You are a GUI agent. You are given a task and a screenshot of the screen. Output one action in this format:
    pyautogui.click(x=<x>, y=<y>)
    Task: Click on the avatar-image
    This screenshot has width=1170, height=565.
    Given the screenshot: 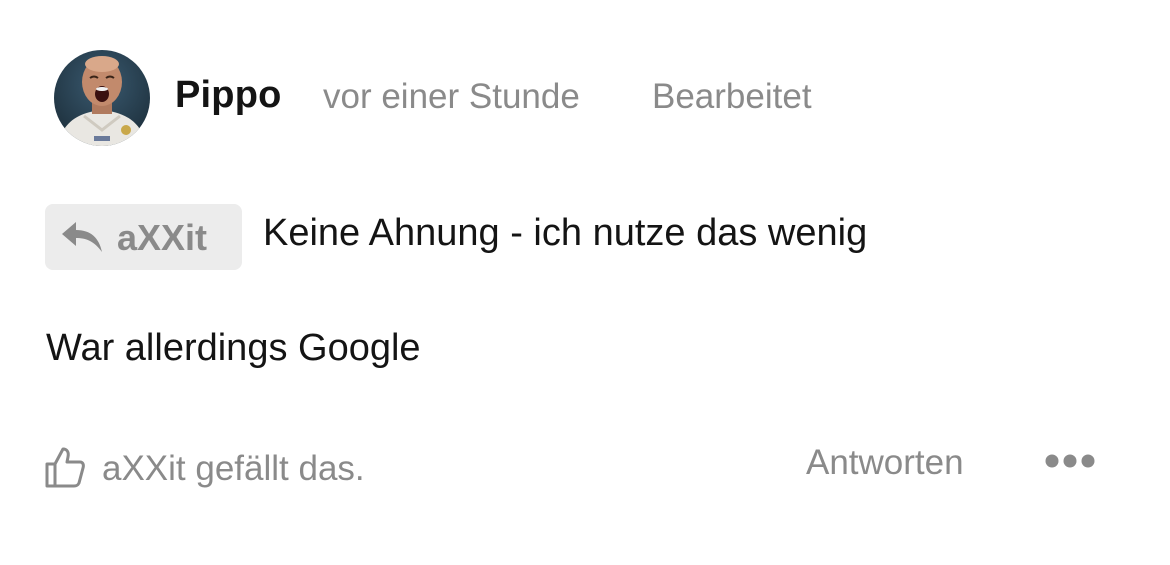 What is the action you would take?
    pyautogui.click(x=102, y=98)
    